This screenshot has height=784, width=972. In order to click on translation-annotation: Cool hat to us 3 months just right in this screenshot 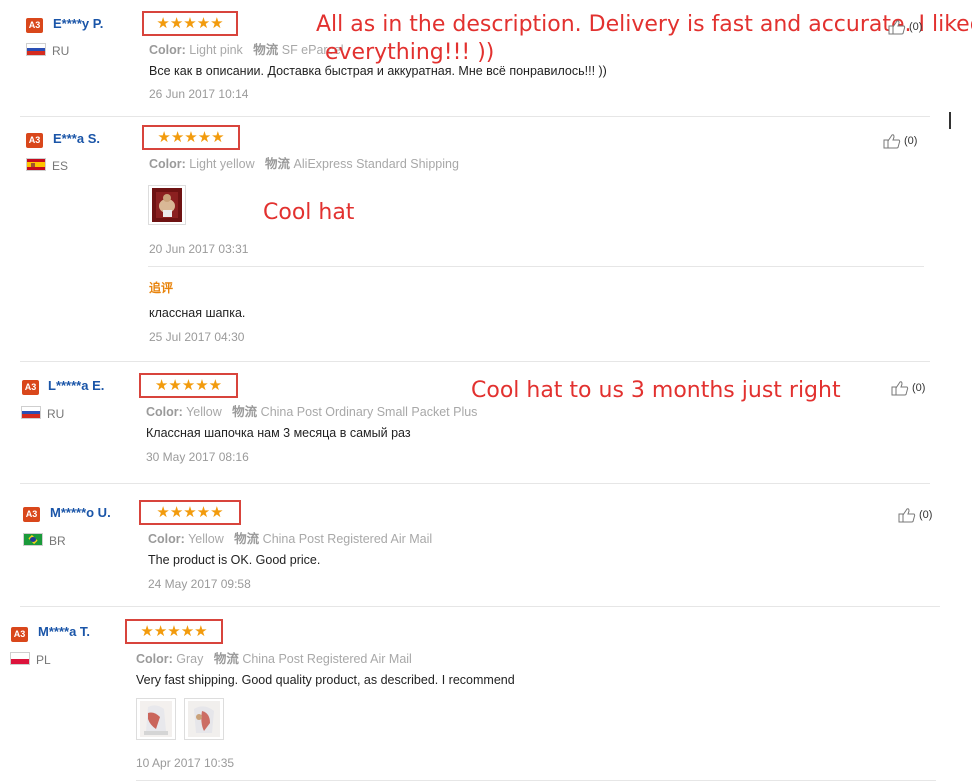, I will do `click(656, 390)`.